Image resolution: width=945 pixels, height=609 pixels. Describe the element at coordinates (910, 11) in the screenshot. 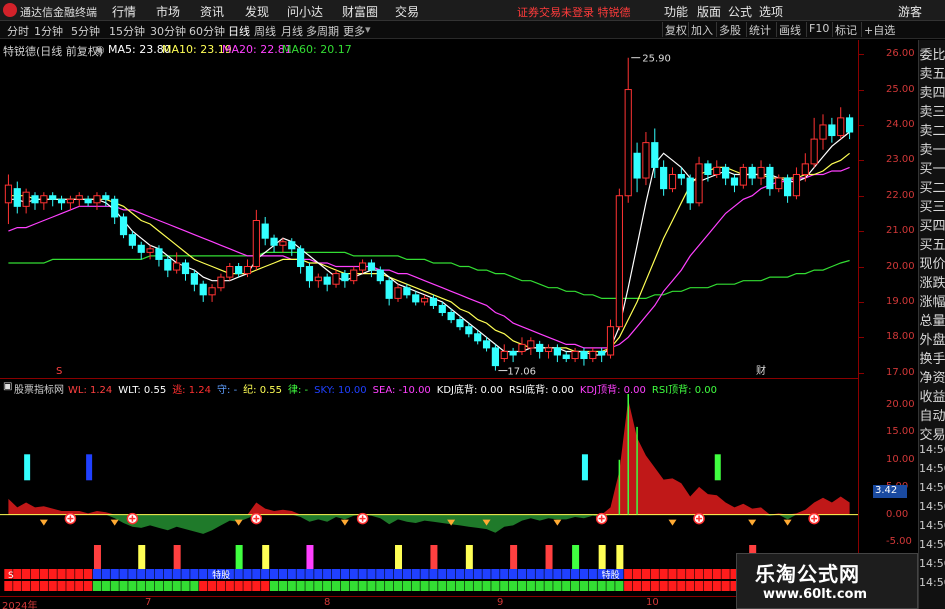

I see `guest-label: 游客` at that location.